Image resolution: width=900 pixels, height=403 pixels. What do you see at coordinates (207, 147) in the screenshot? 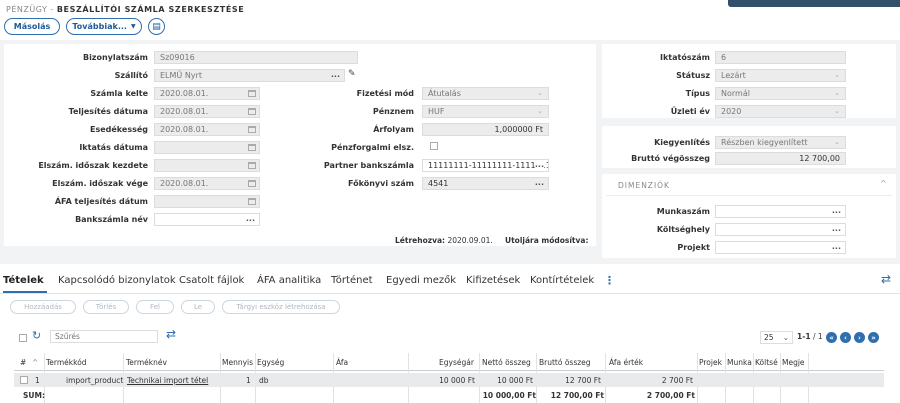
I see `iktatas-field` at bounding box center [207, 147].